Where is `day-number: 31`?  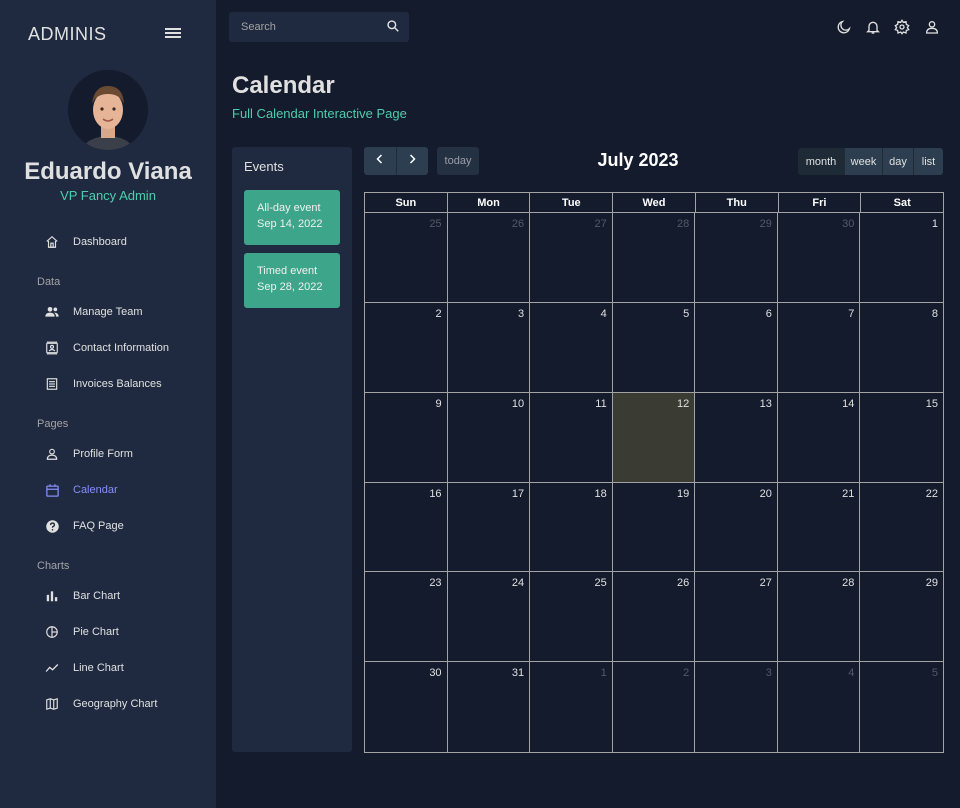 day-number: 31 is located at coordinates (518, 673).